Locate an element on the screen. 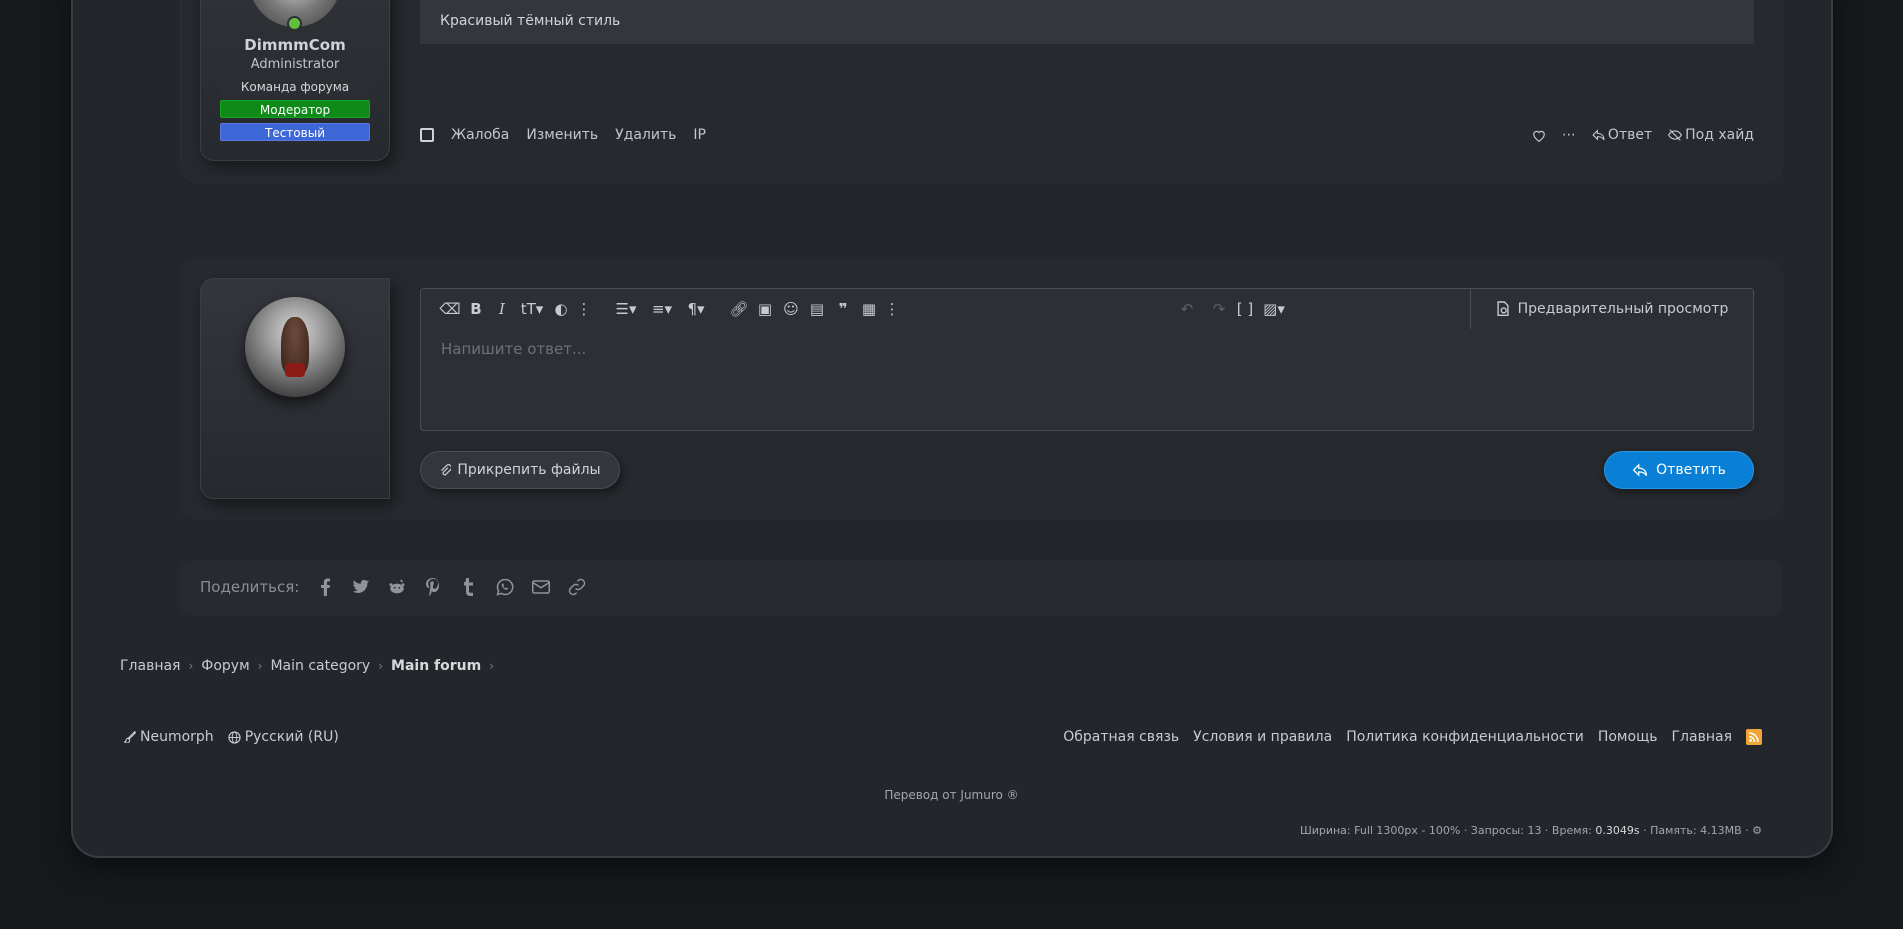  submit-reply-button: Ответить is located at coordinates (1679, 470).